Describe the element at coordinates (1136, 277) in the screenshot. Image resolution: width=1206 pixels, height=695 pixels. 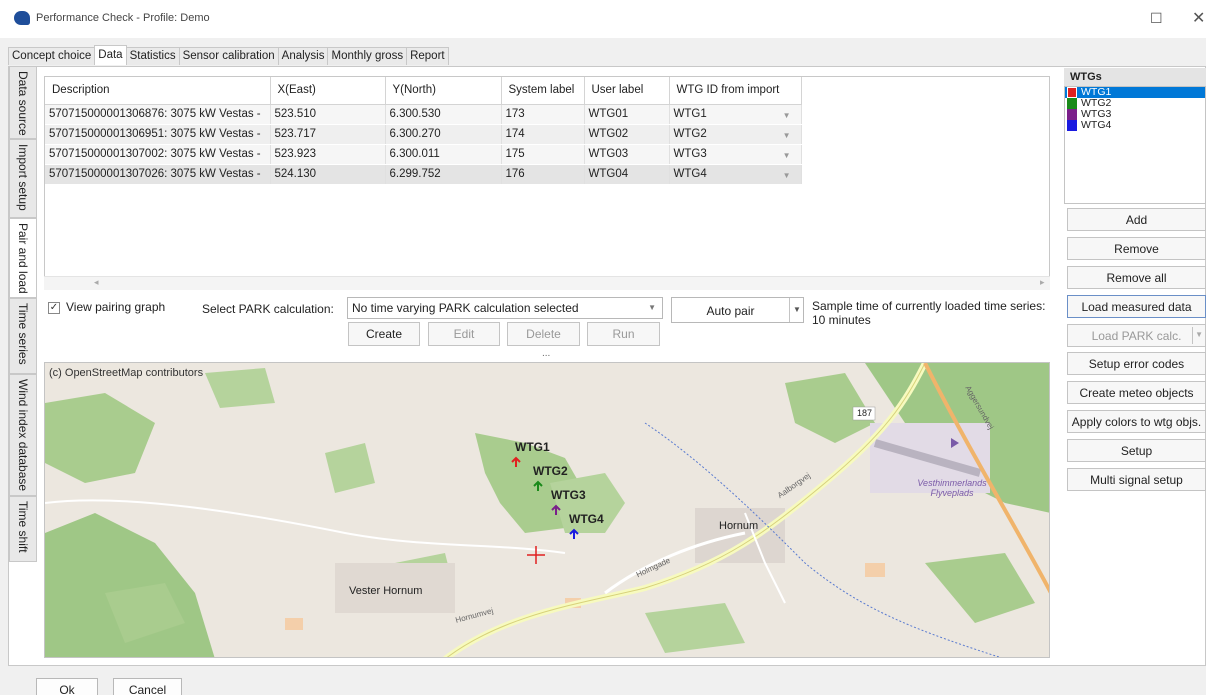
I see `remove-all-button: Remove all` at that location.